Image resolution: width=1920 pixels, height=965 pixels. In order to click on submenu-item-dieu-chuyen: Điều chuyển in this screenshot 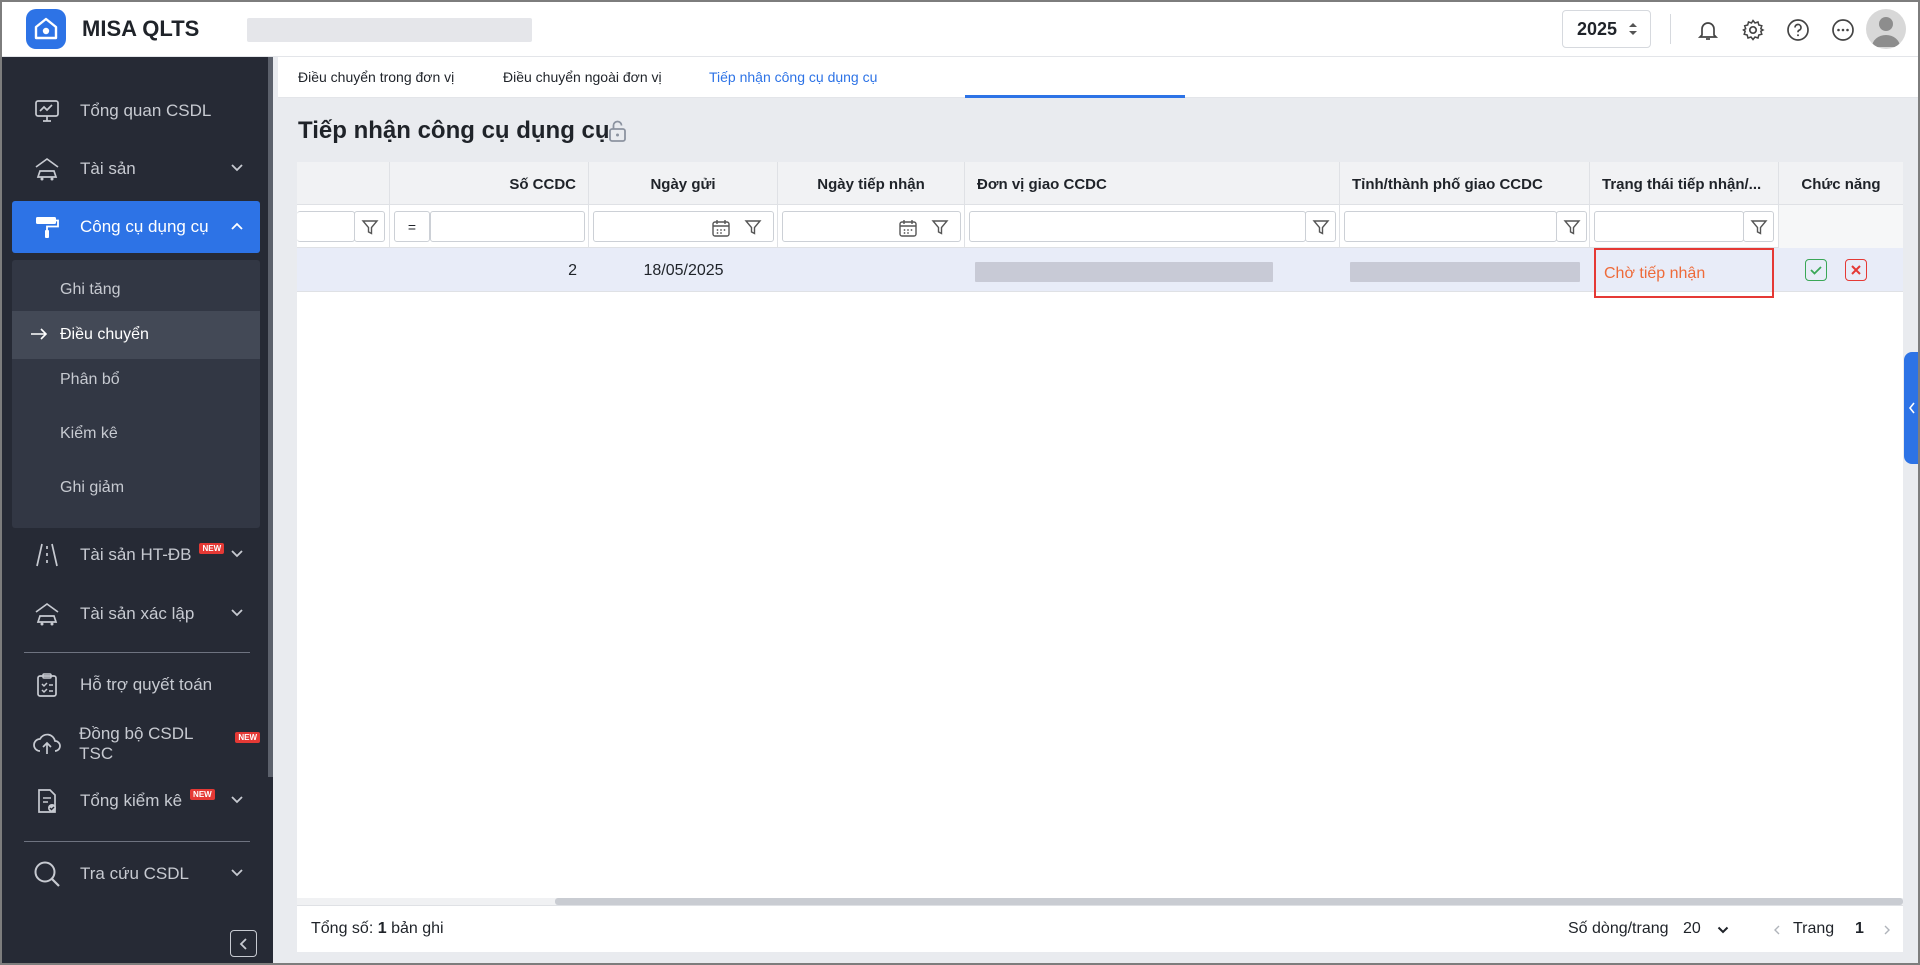, I will do `click(136, 335)`.